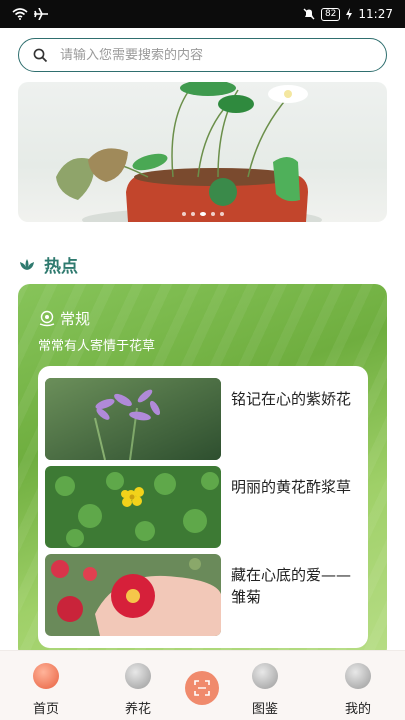 The image size is (405, 720). What do you see at coordinates (46, 690) in the screenshot?
I see `tab-home: 首页` at bounding box center [46, 690].